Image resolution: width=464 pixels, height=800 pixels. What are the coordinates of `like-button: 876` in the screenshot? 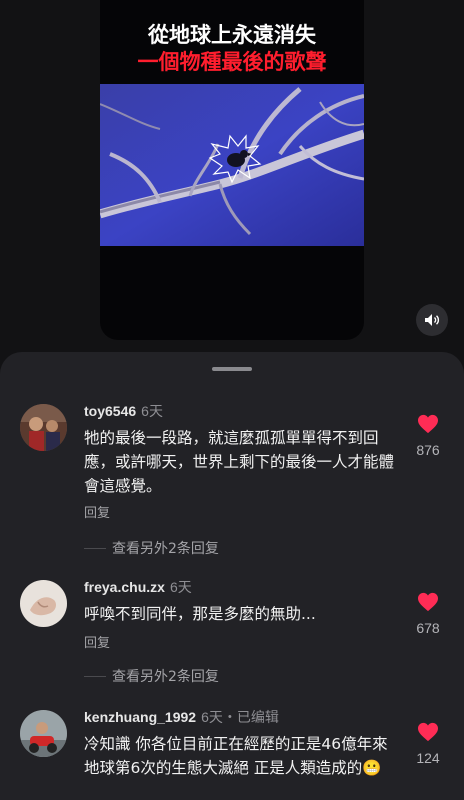 It's located at (428, 436).